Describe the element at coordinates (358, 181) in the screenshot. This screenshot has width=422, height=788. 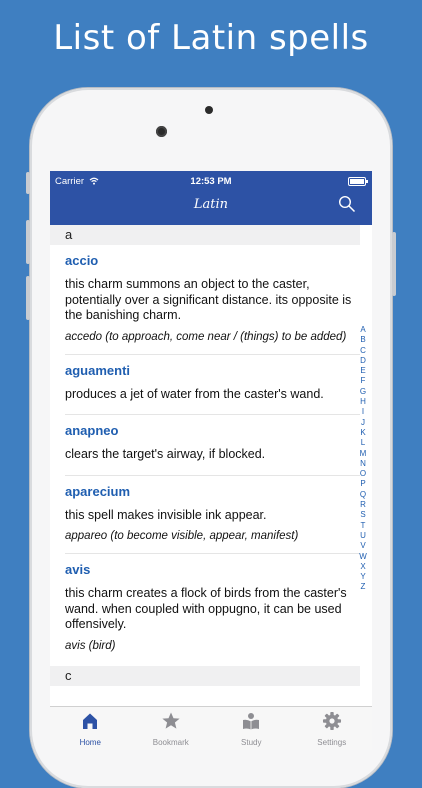
I see `battery-icon` at that location.